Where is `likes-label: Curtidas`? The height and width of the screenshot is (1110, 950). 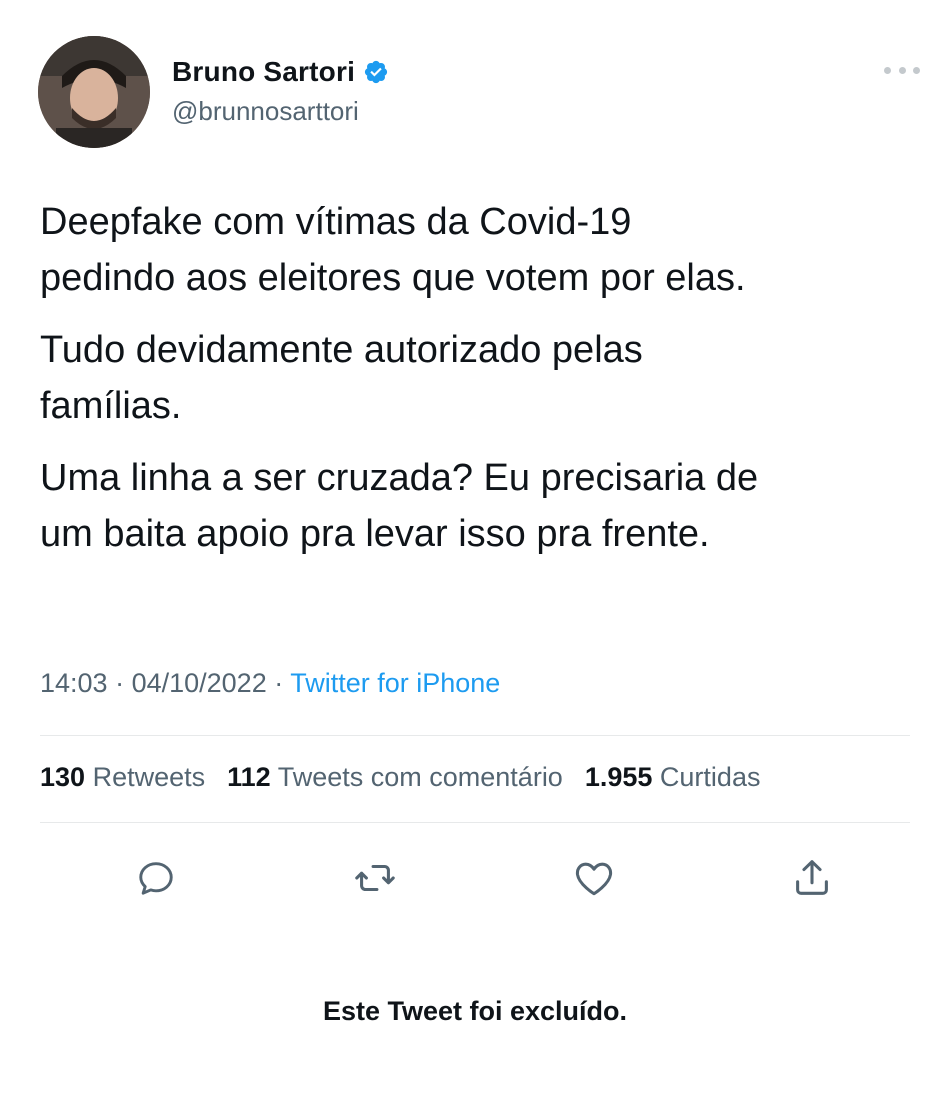 likes-label: Curtidas is located at coordinates (710, 777).